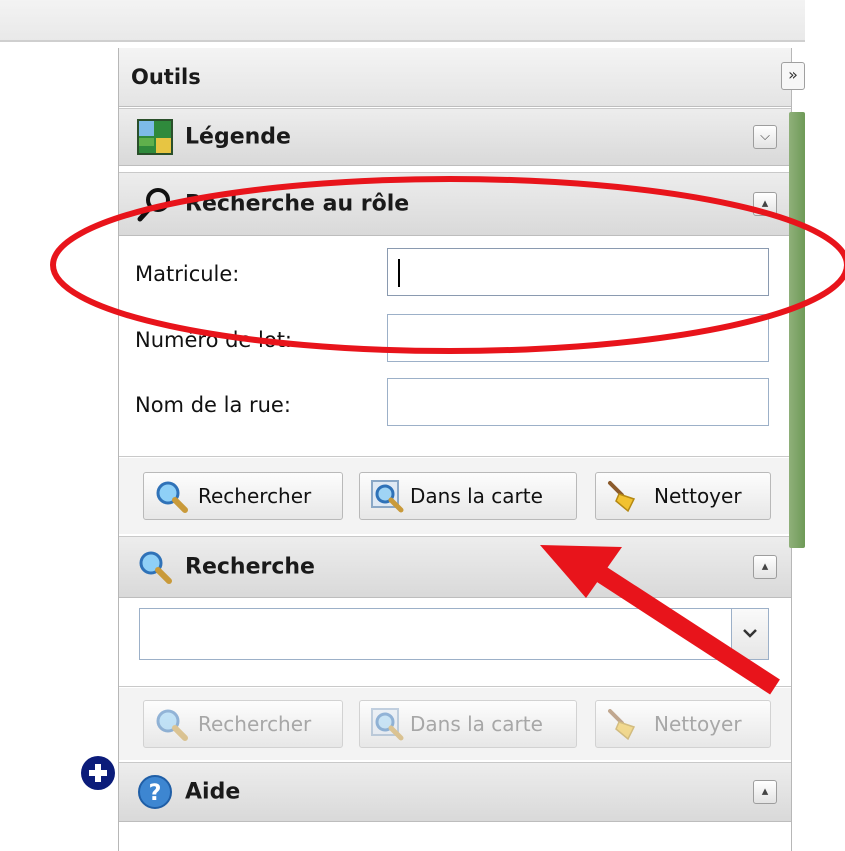  I want to click on rechercher-button: Rechercher, so click(243, 496).